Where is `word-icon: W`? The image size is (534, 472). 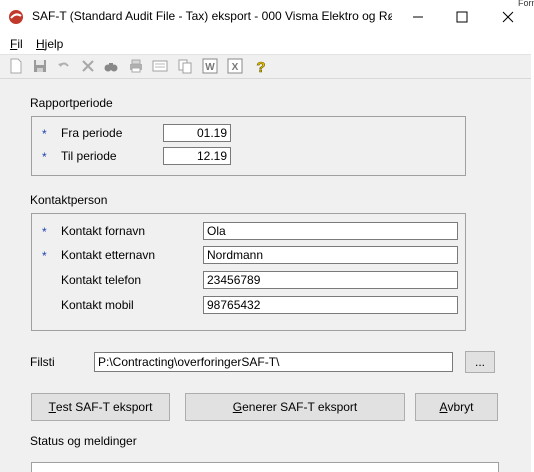
word-icon: W is located at coordinates (210, 66).